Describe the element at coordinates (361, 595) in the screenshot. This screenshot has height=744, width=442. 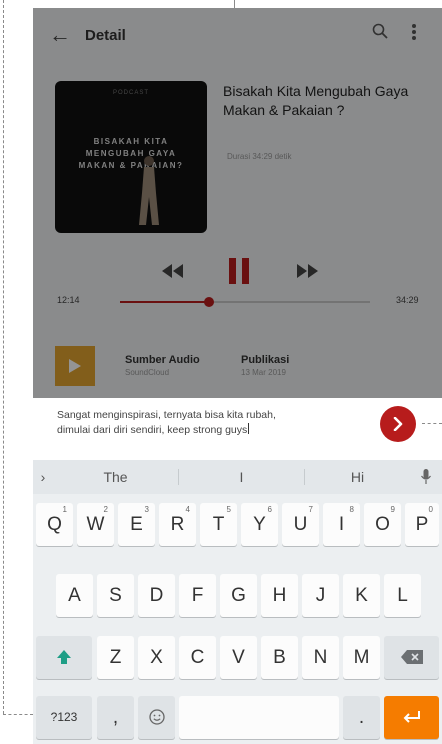
I see `key-k: K` at that location.